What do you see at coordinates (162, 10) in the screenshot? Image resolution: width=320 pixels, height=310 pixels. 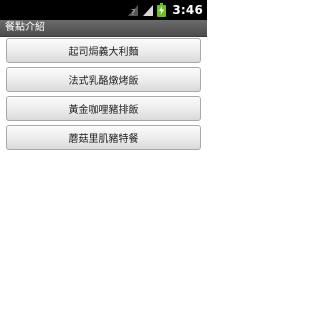 I see `battery-charging-icon` at bounding box center [162, 10].